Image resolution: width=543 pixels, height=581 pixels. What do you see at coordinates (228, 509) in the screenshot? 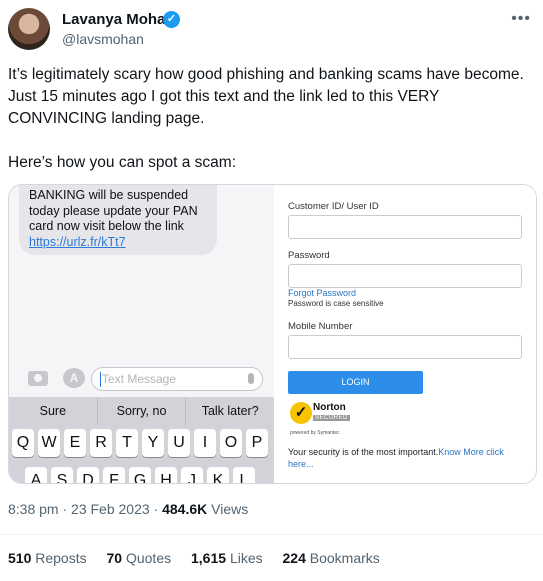
I see `views-label: Views` at bounding box center [228, 509].